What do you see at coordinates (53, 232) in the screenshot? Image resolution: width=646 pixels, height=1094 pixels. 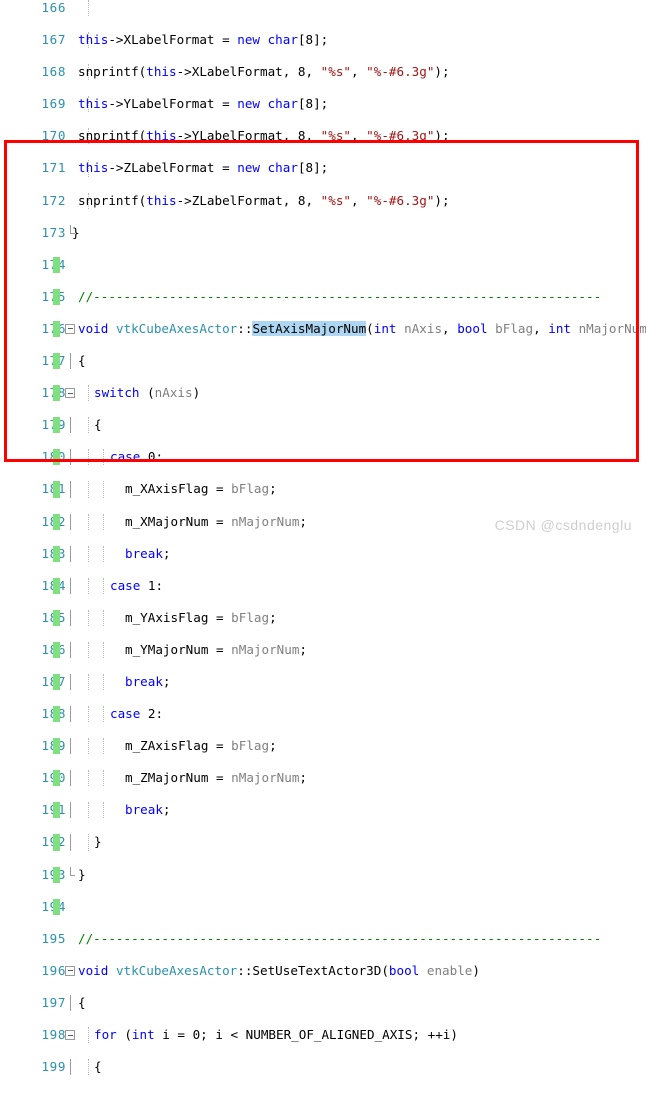 I see `line-number: 173` at bounding box center [53, 232].